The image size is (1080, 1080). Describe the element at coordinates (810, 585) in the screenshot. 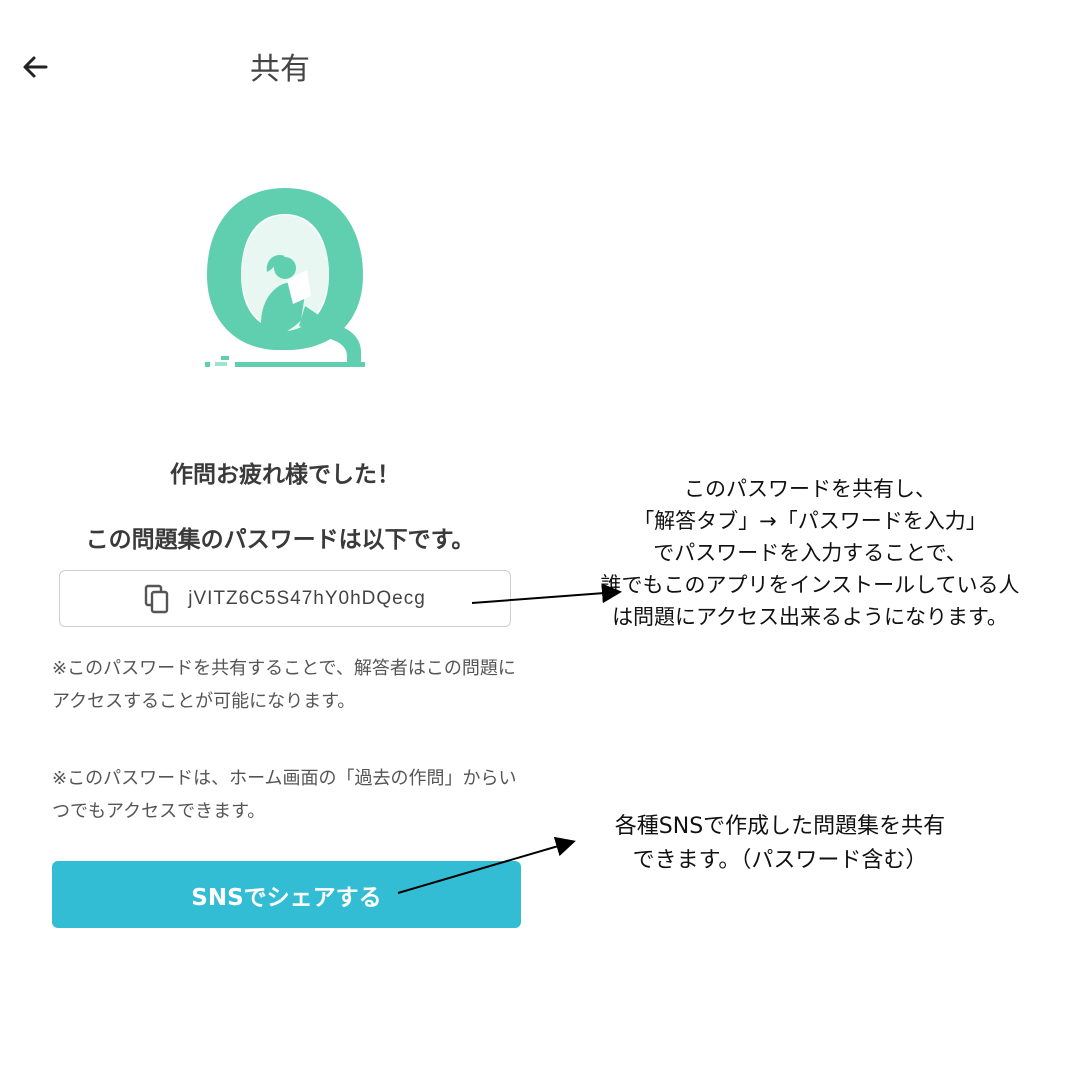

I see `annotation-line: 誰でもこのアプリをインストールしている人` at that location.